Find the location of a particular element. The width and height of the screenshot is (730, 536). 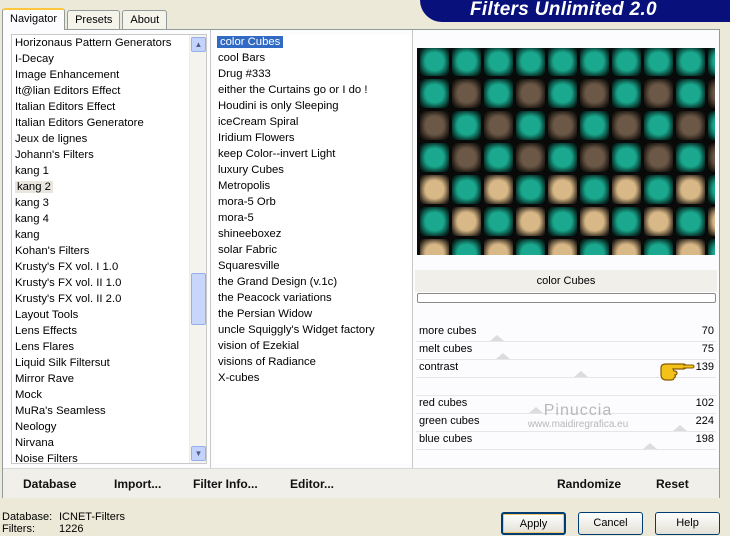

category-item: MuRa's Seamless is located at coordinates (109, 411).